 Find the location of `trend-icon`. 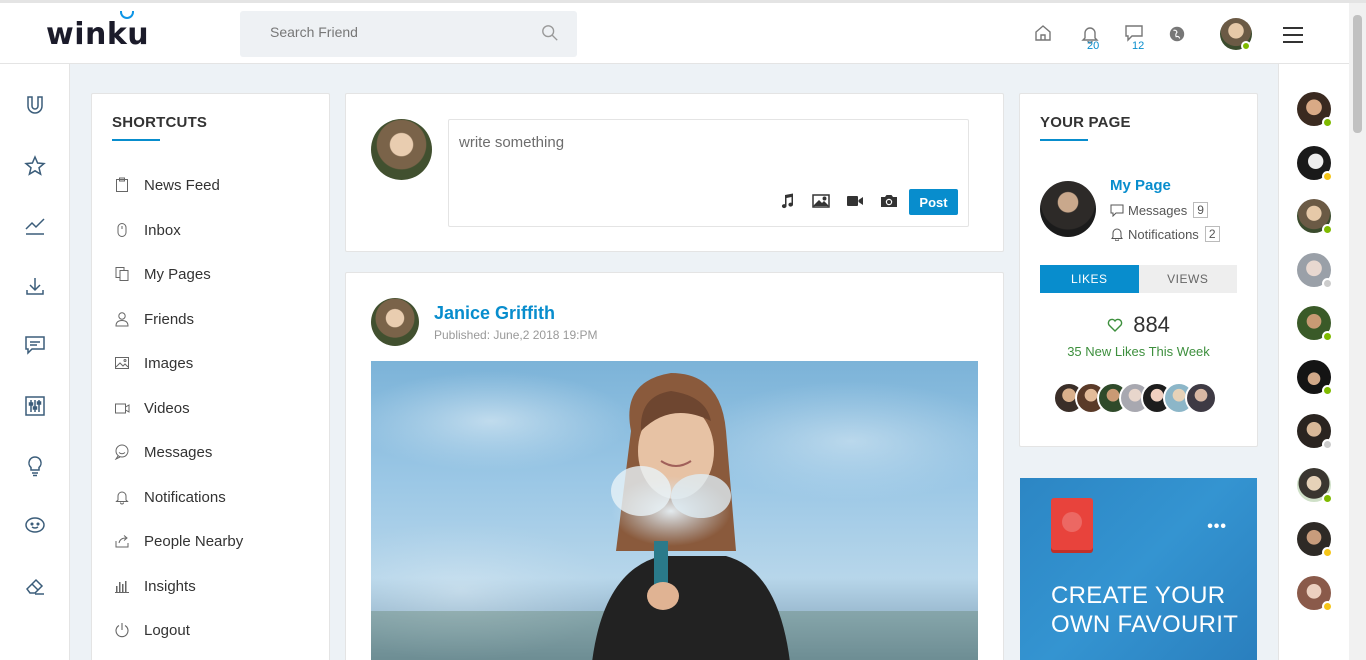

trend-icon is located at coordinates (35, 226).